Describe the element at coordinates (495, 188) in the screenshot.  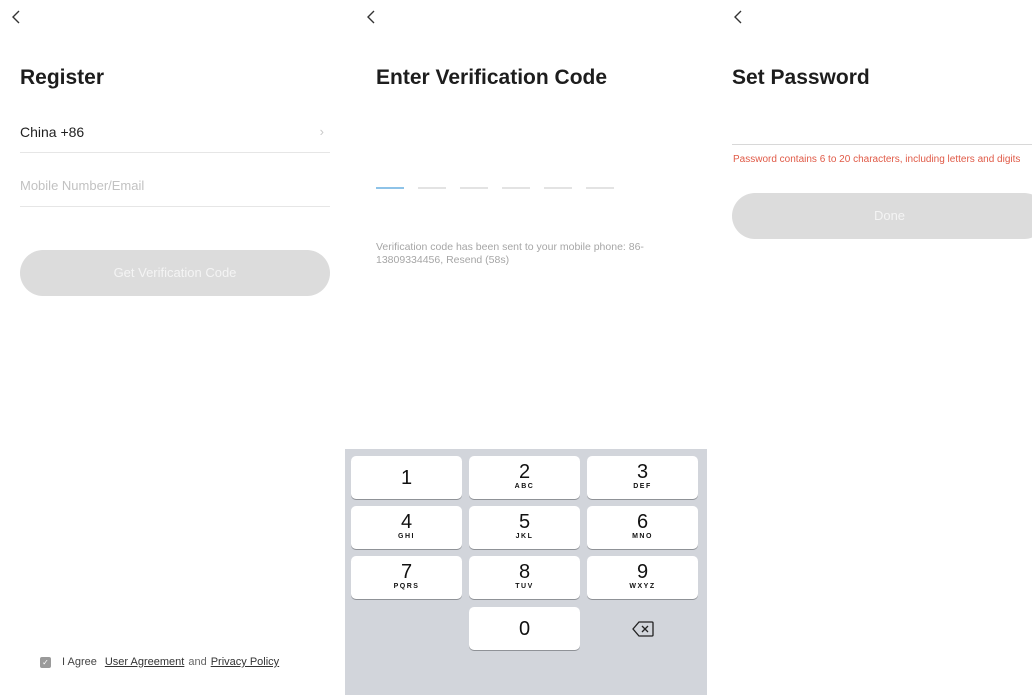
I see `code-input` at that location.